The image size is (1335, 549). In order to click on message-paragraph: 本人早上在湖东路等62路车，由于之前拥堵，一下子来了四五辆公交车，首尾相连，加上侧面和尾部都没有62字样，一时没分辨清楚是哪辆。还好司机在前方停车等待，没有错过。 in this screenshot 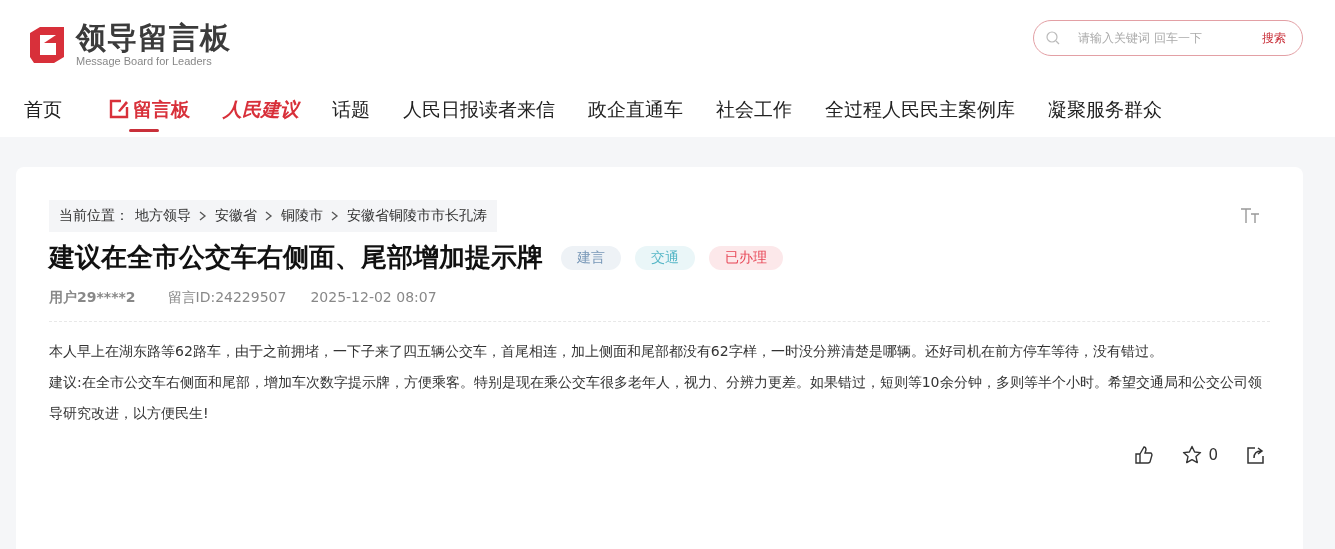, I will do `click(606, 351)`.